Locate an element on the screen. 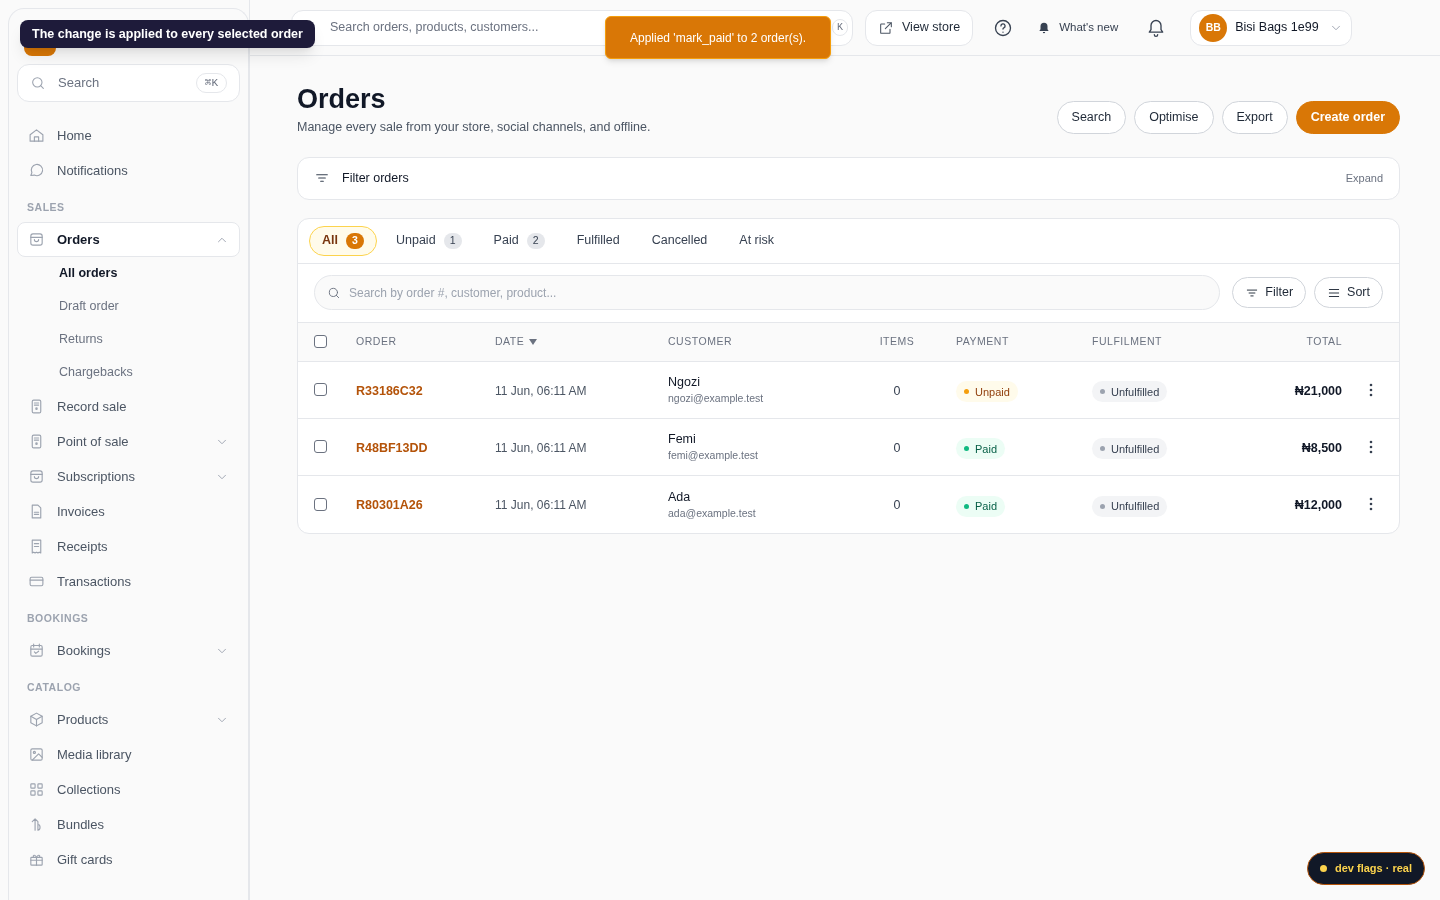 This screenshot has width=1440, height=900. sidebar-subitem: Chargebacks is located at coordinates (128, 372).